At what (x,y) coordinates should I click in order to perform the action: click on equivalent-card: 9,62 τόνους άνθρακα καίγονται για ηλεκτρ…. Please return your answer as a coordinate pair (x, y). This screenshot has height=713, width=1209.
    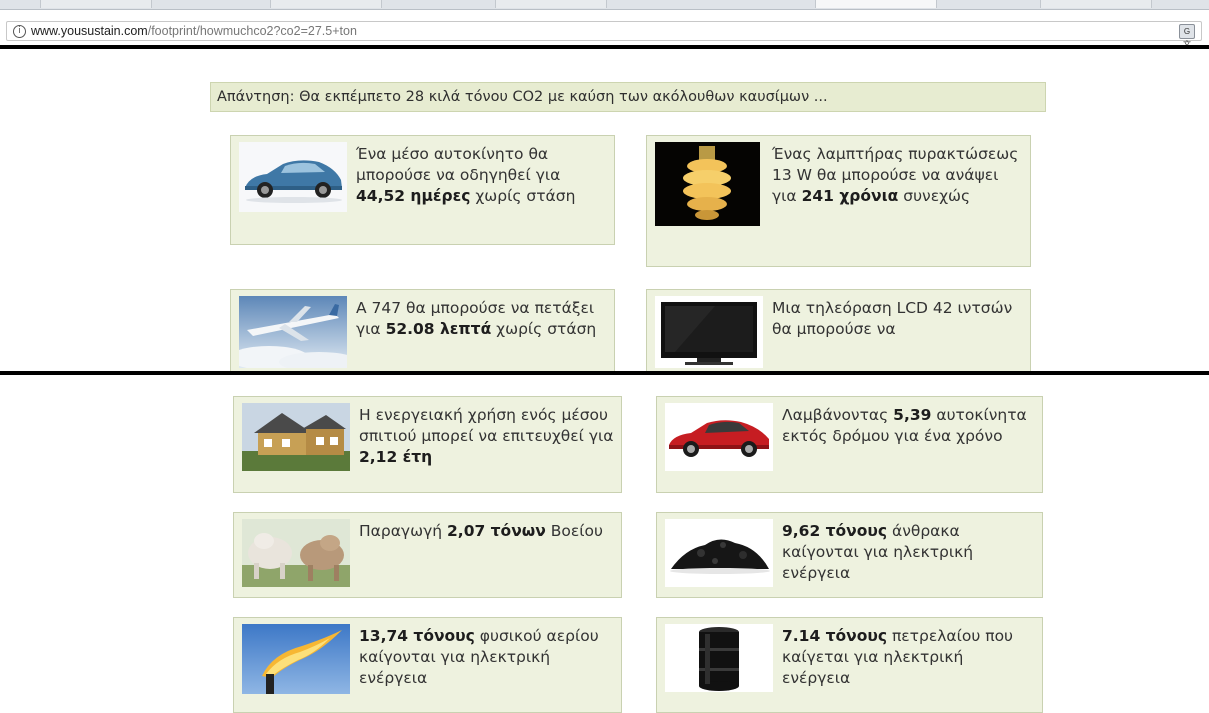
    Looking at the image, I should click on (849, 555).